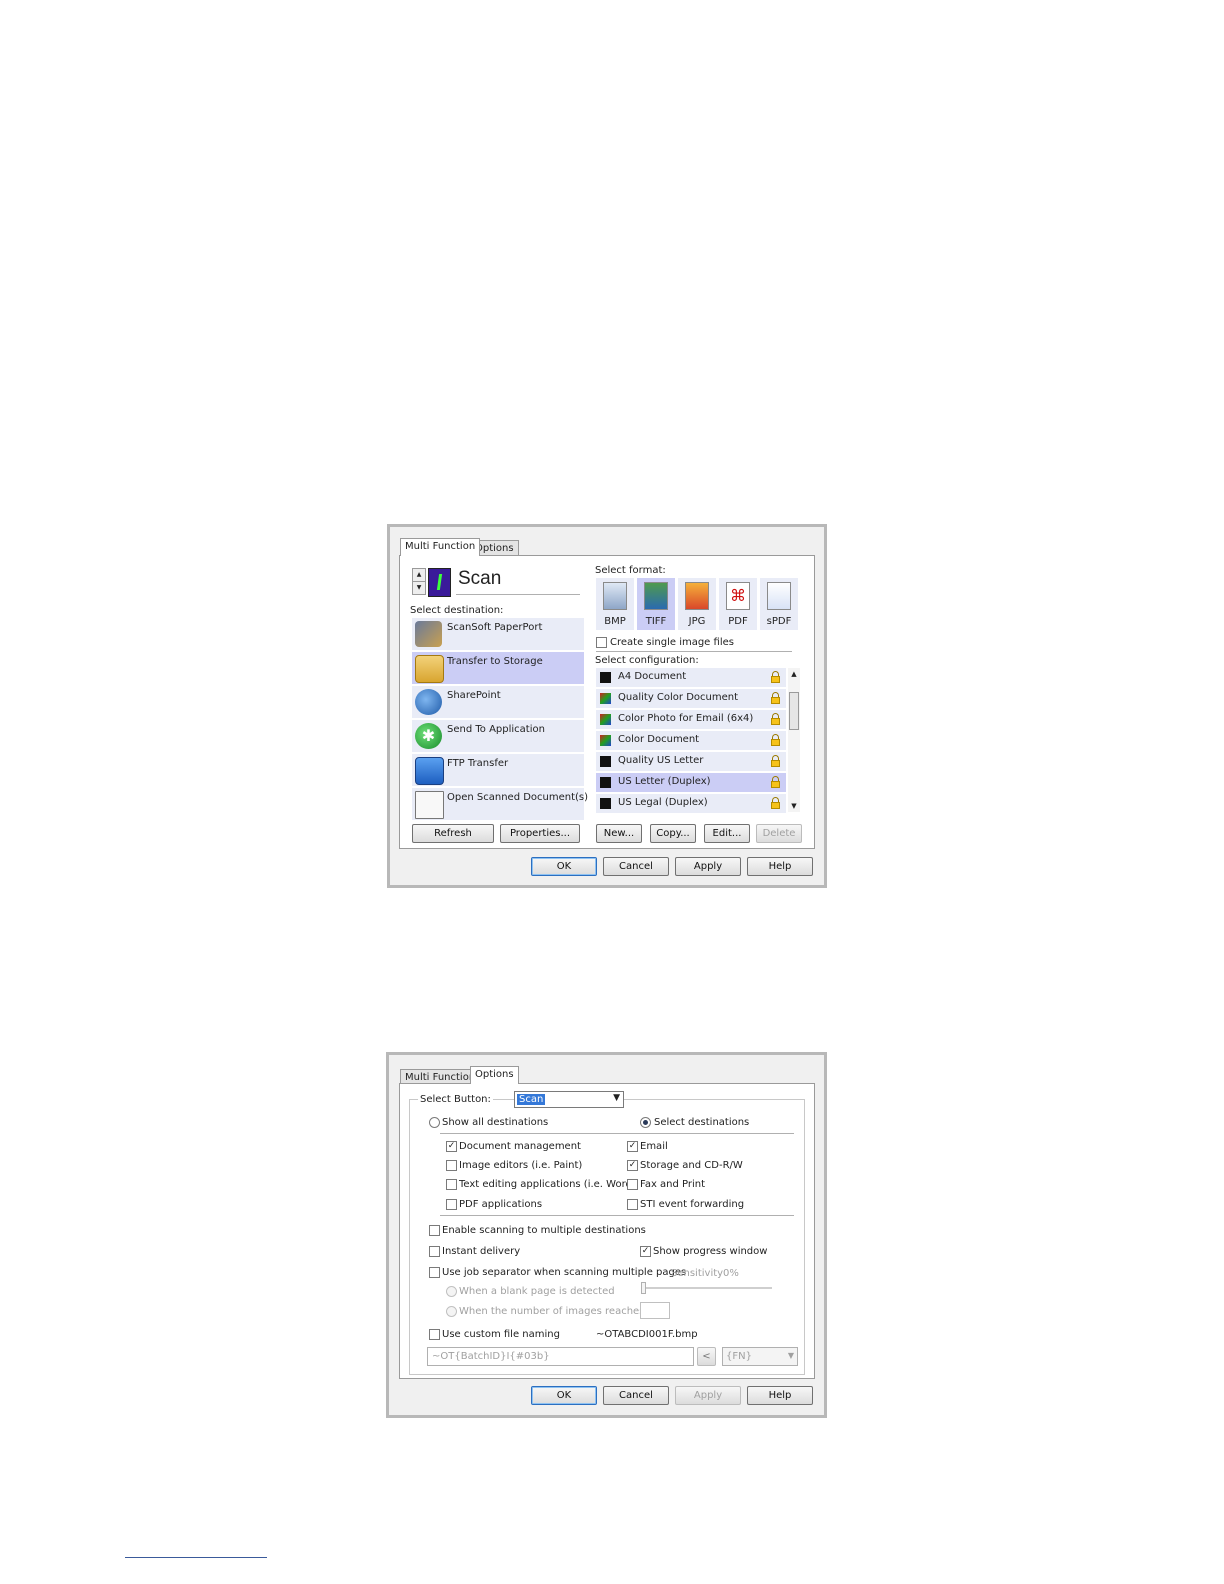  I want to click on destination-transfer-to-storage: Transfer to Storage, so click(498, 668).